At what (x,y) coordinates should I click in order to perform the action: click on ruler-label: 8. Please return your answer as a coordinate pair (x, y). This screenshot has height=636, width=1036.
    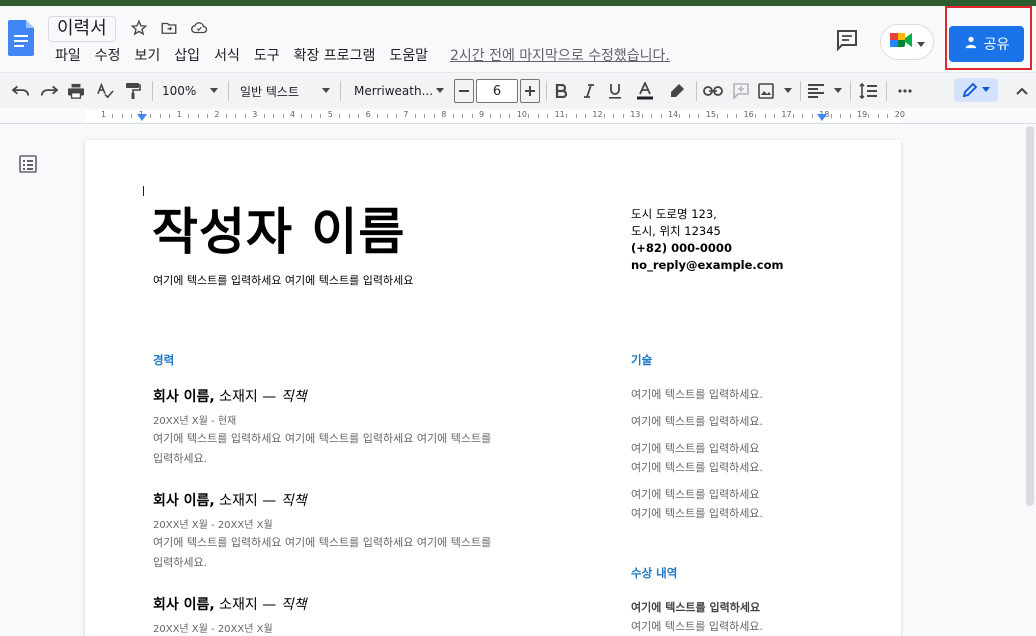
    Looking at the image, I should click on (444, 114).